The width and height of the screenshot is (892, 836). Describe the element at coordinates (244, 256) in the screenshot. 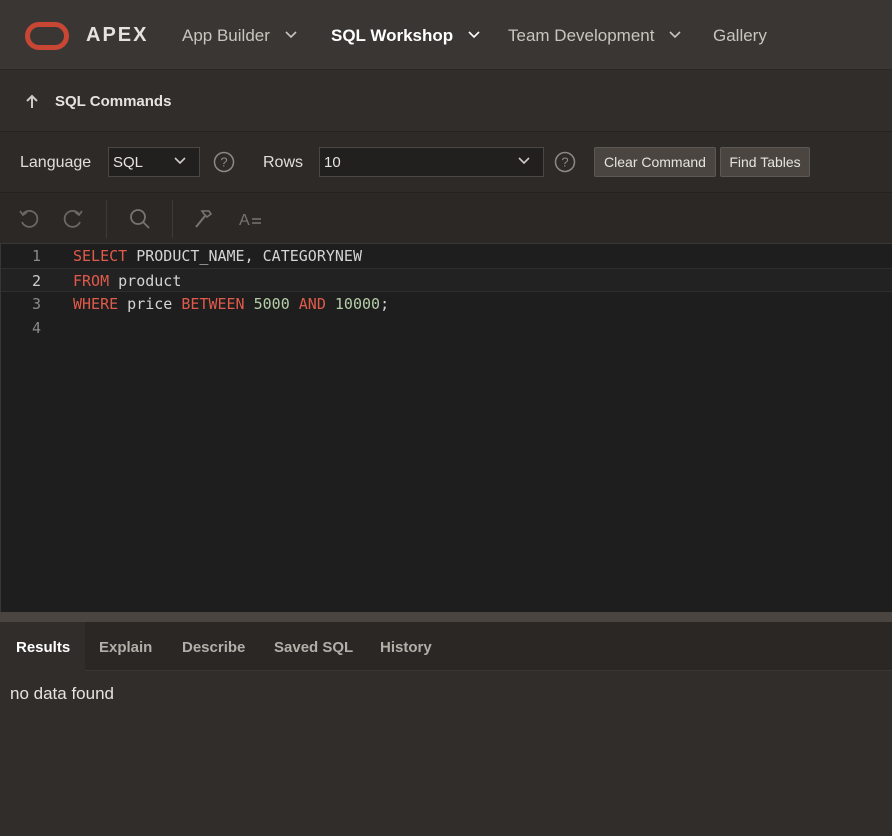

I see `sql-text: PRODUCT_NAME, CATEGORYNEW` at that location.